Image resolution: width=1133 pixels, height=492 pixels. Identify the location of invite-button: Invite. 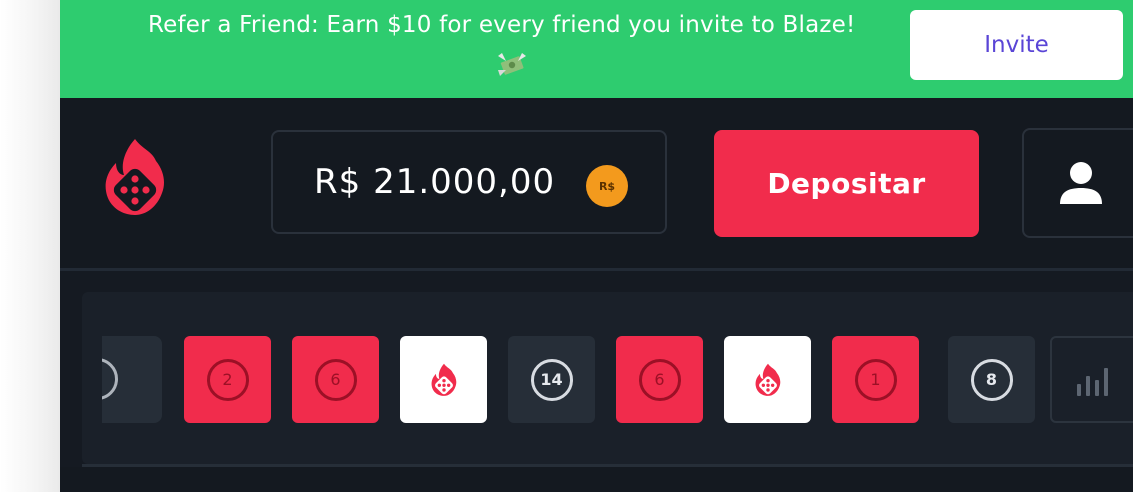
(1016, 45).